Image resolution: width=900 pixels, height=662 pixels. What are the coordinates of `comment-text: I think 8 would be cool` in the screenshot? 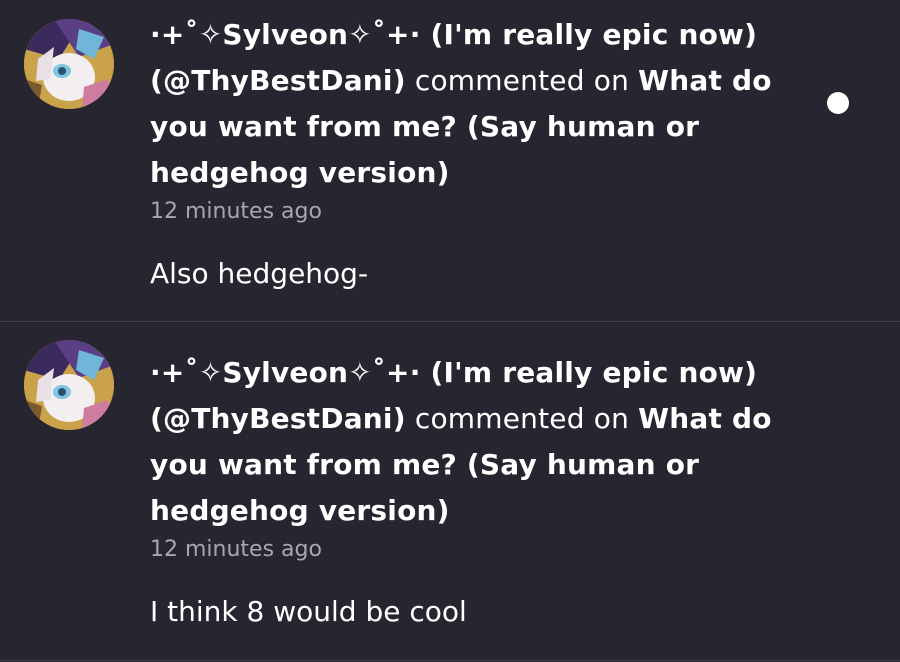 It's located at (308, 611).